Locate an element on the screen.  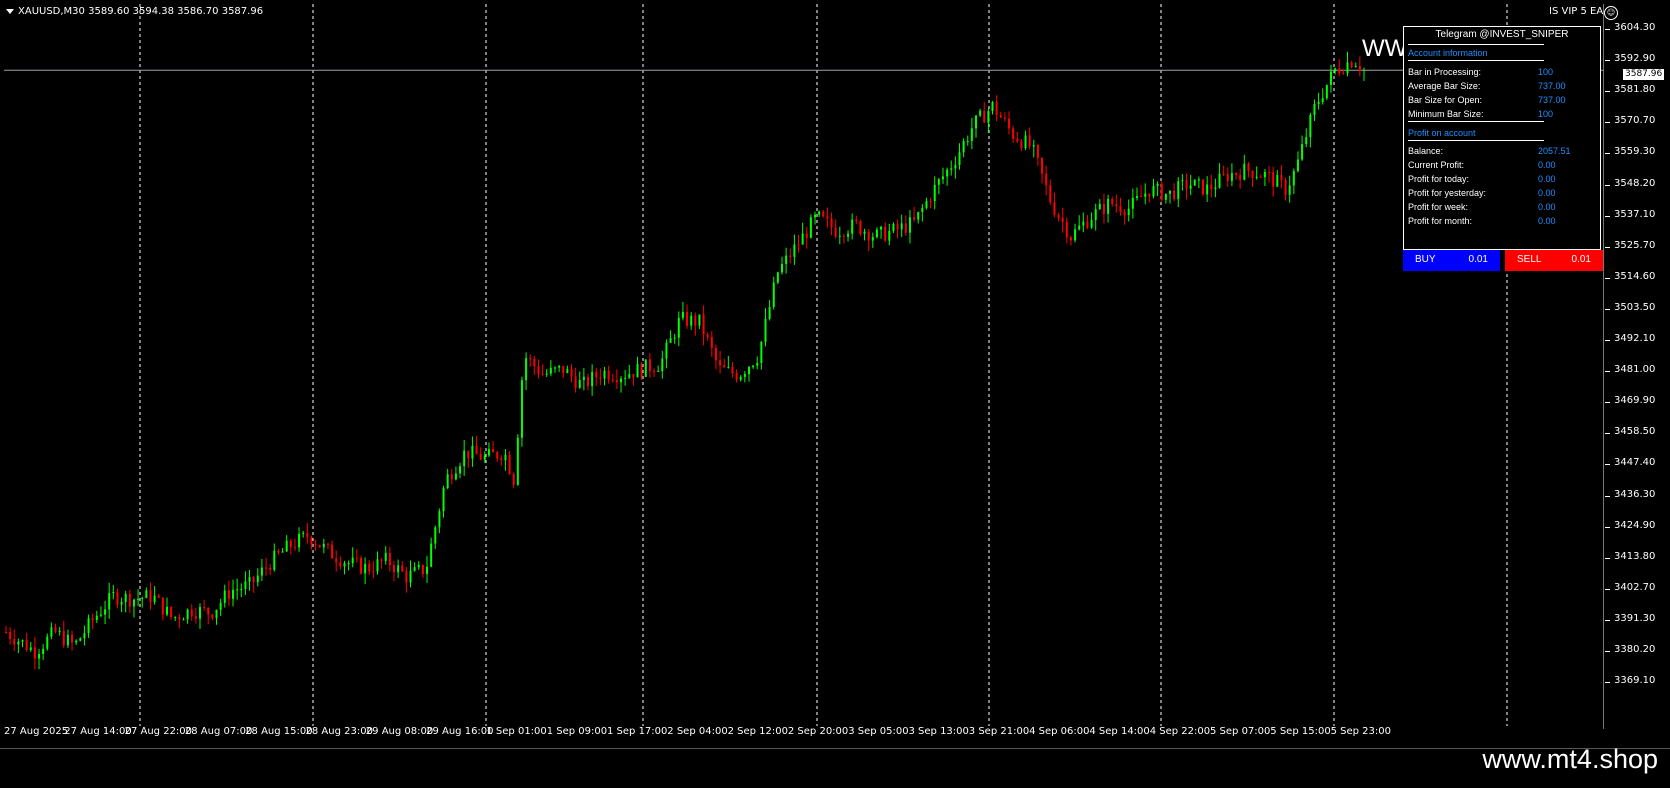
section-account-info: Account information is located at coordinates (1448, 53).